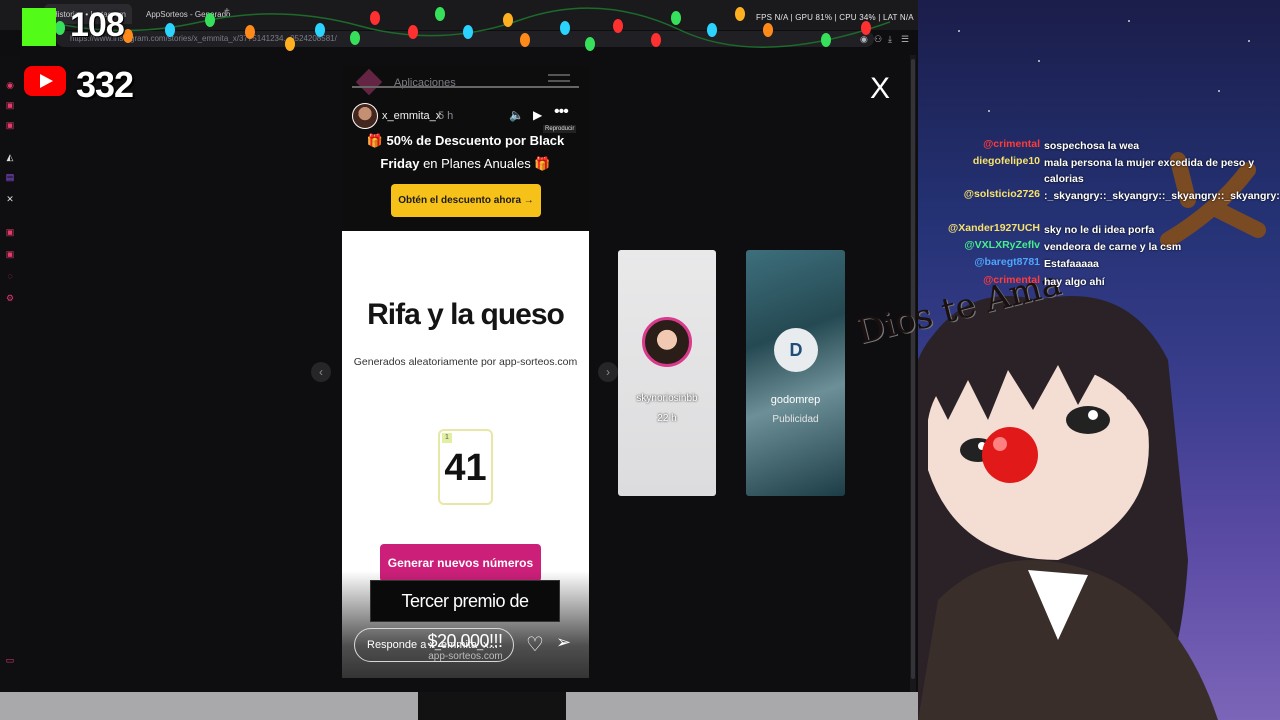 The width and height of the screenshot is (1280, 720). What do you see at coordinates (10, 660) in the screenshot?
I see `sidebar-icon-8: ▭` at bounding box center [10, 660].